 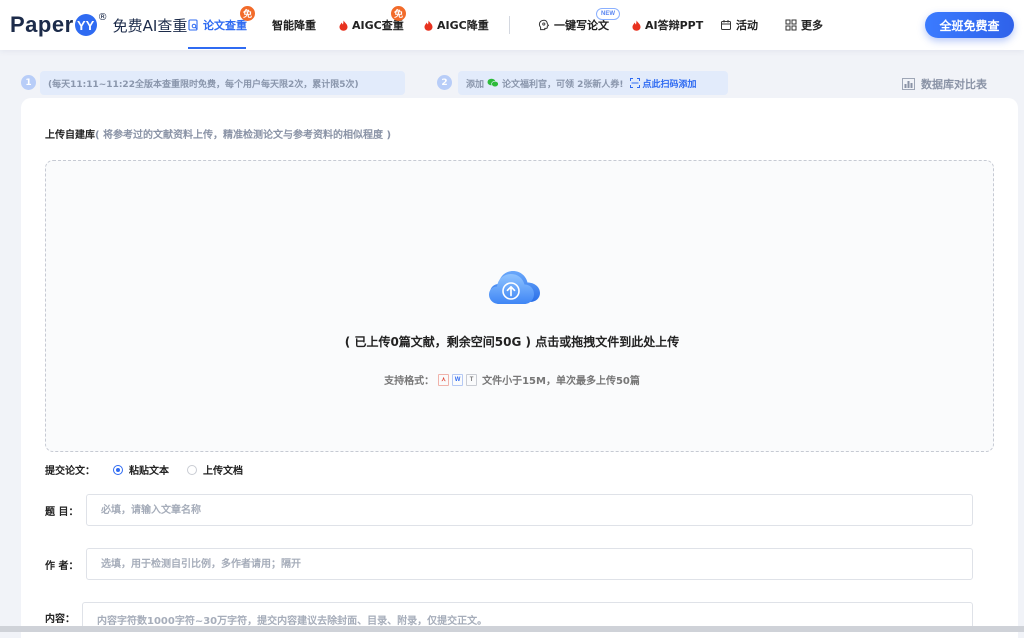 I want to click on radio-label: 上传文档, so click(x=223, y=471).